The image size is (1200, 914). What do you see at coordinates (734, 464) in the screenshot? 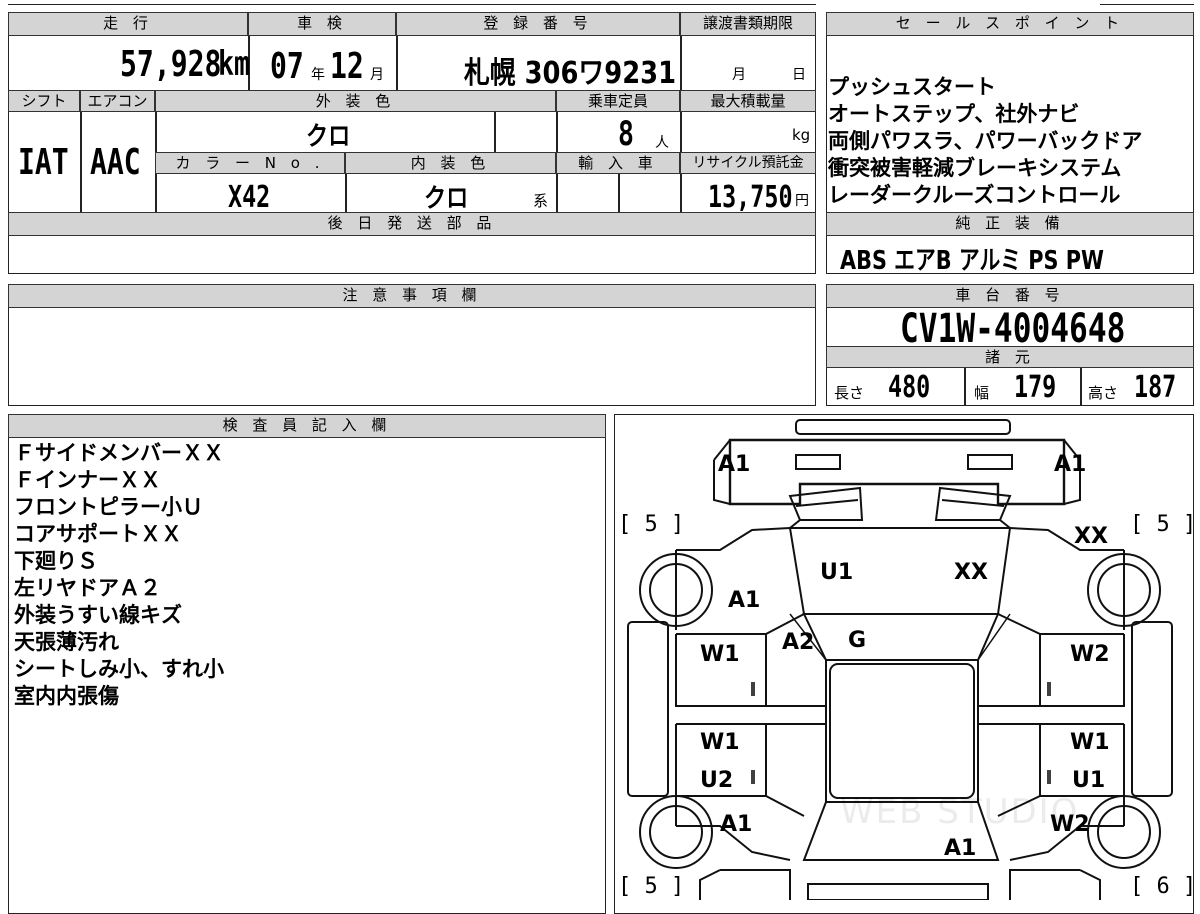
I see `damage-front-left: A1` at bounding box center [734, 464].